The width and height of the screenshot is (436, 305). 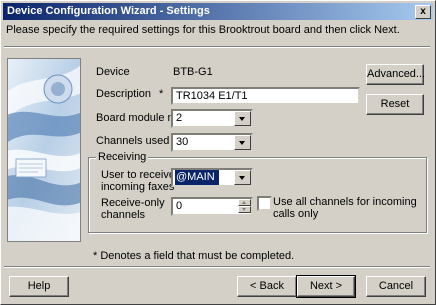 I want to click on user-receive-value: @MAIN, so click(x=197, y=177).